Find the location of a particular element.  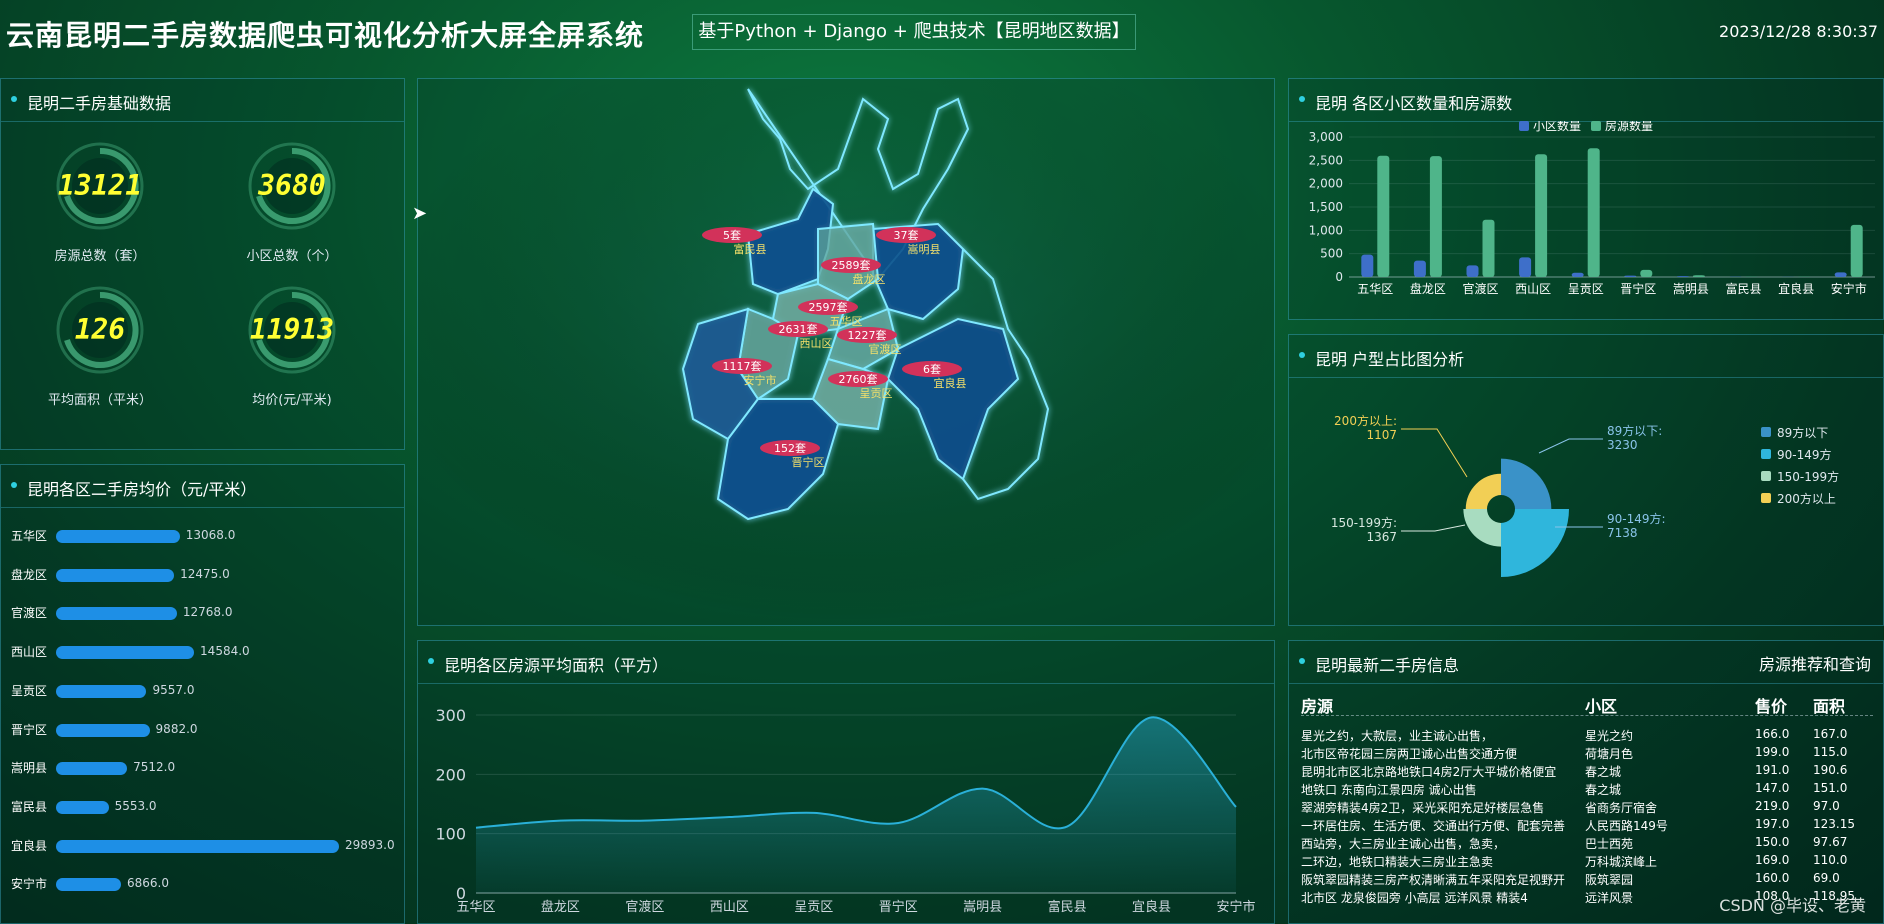

district-area-header: 昆明各区房源平均面积（平方） is located at coordinates (846, 662).